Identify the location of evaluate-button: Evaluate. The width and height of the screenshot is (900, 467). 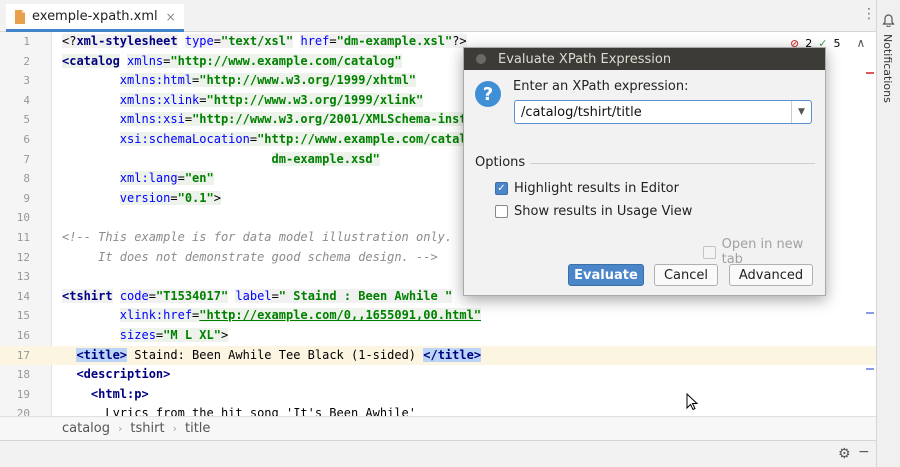
(606, 275).